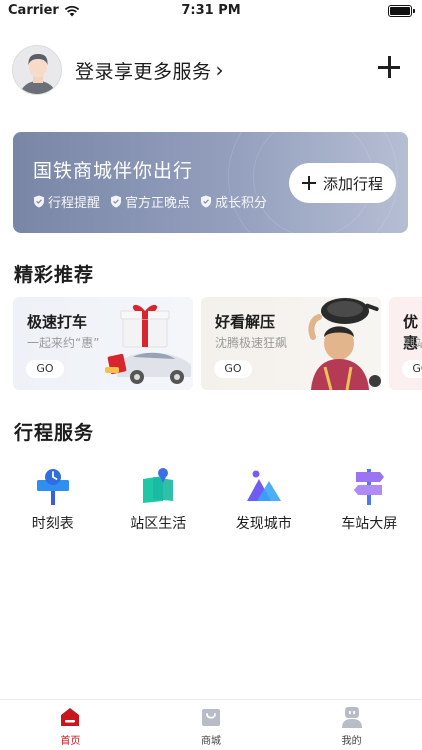 Image resolution: width=422 pixels, height=750 pixels. I want to click on service-discover-city: 发现城市, so click(264, 500).